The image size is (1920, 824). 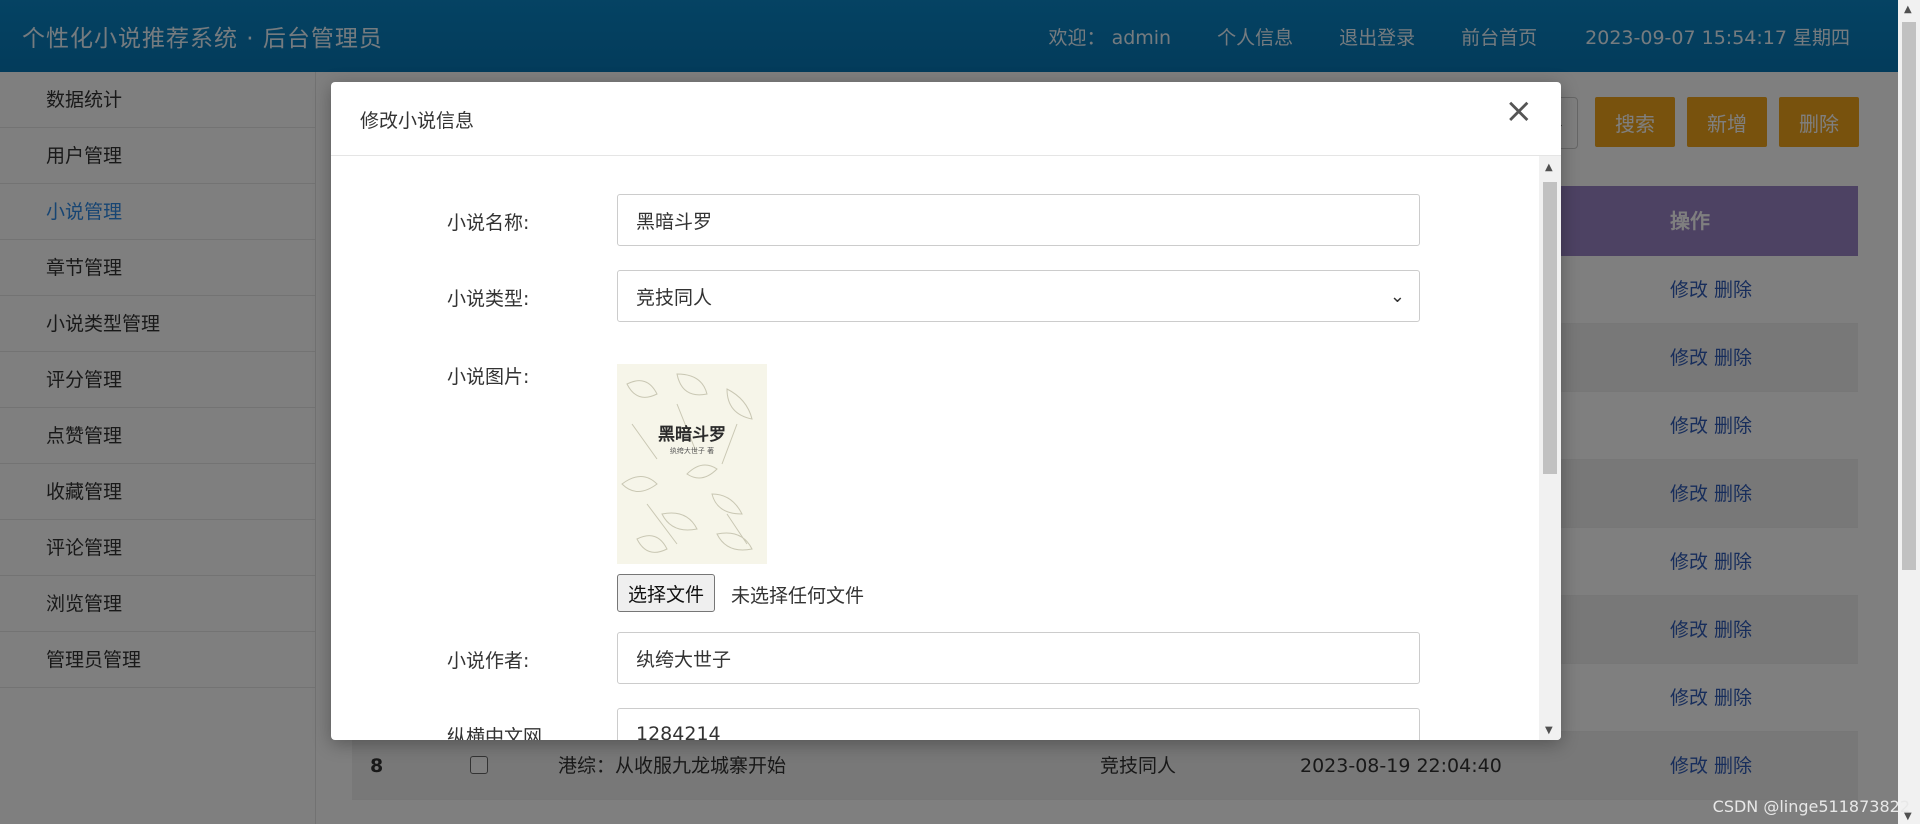 What do you see at coordinates (1018, 724) in the screenshot?
I see `source-input: 1284214` at bounding box center [1018, 724].